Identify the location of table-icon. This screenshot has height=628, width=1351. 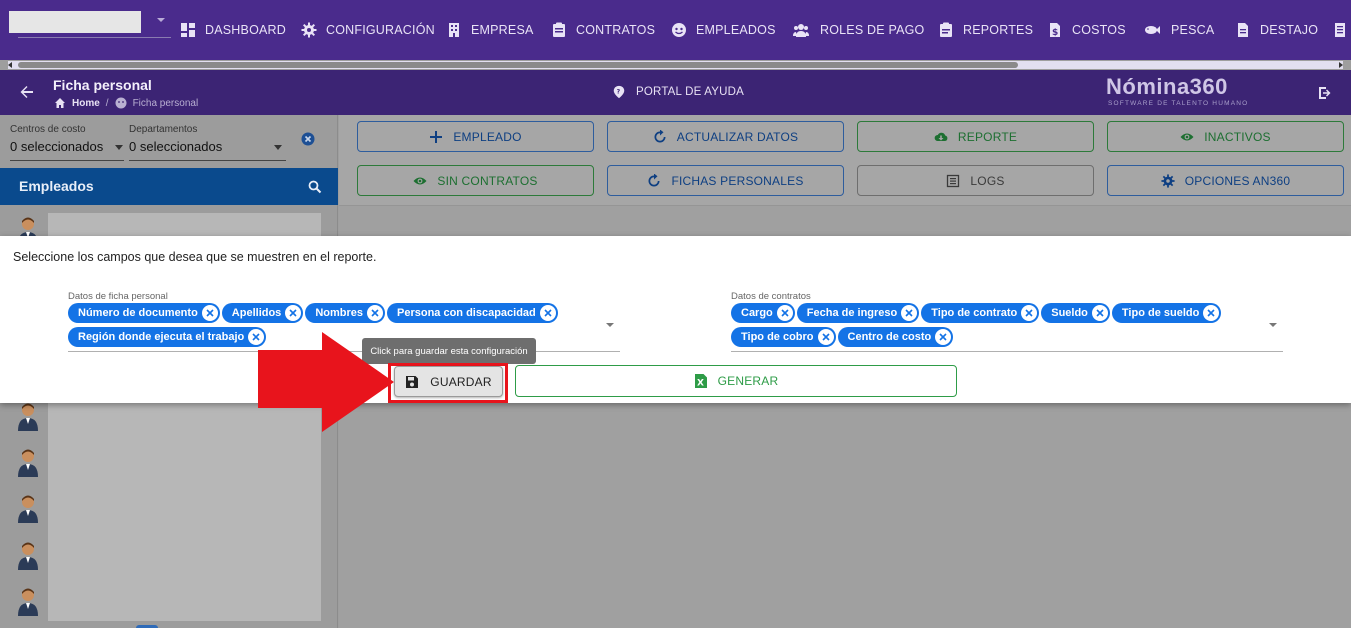
(1340, 30).